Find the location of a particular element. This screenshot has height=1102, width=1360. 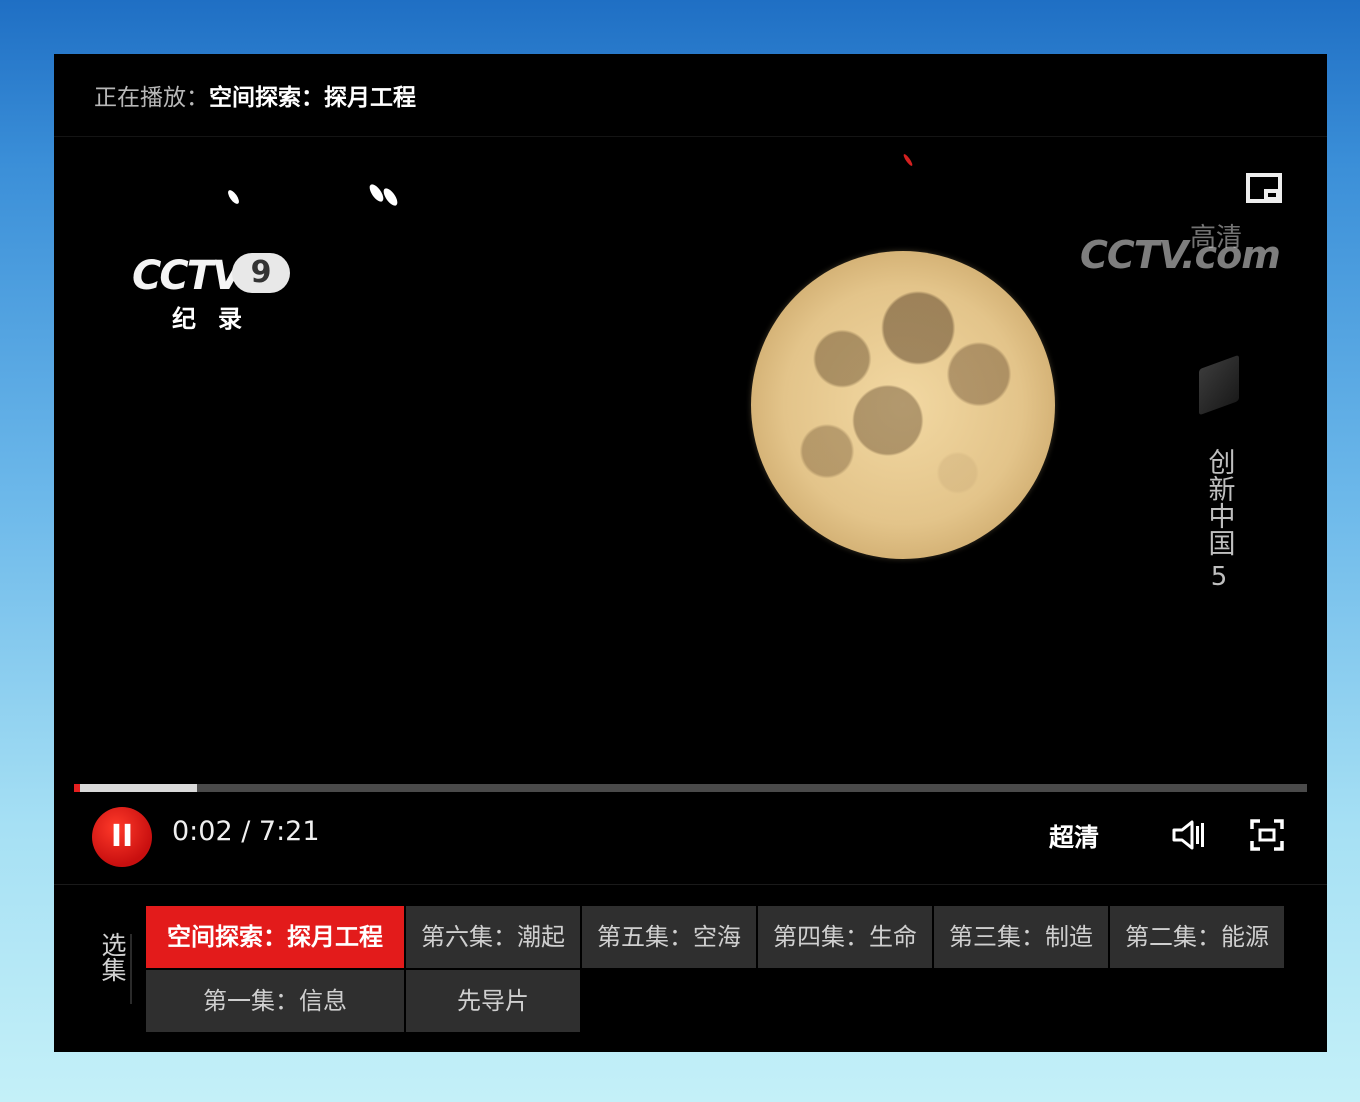

series-logo-shape is located at coordinates (1219, 385).